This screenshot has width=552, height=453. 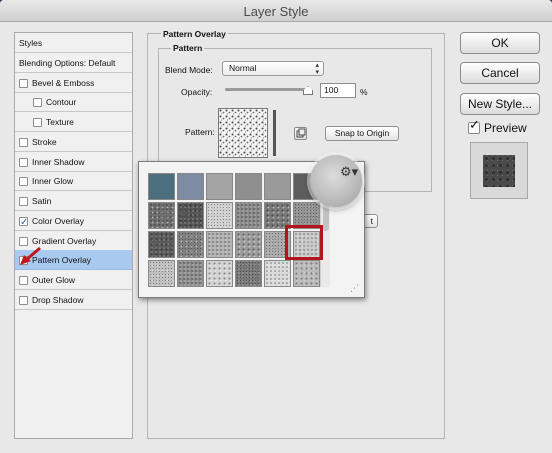 I want to click on style-item-stroke: Stroke, so click(x=73, y=142).